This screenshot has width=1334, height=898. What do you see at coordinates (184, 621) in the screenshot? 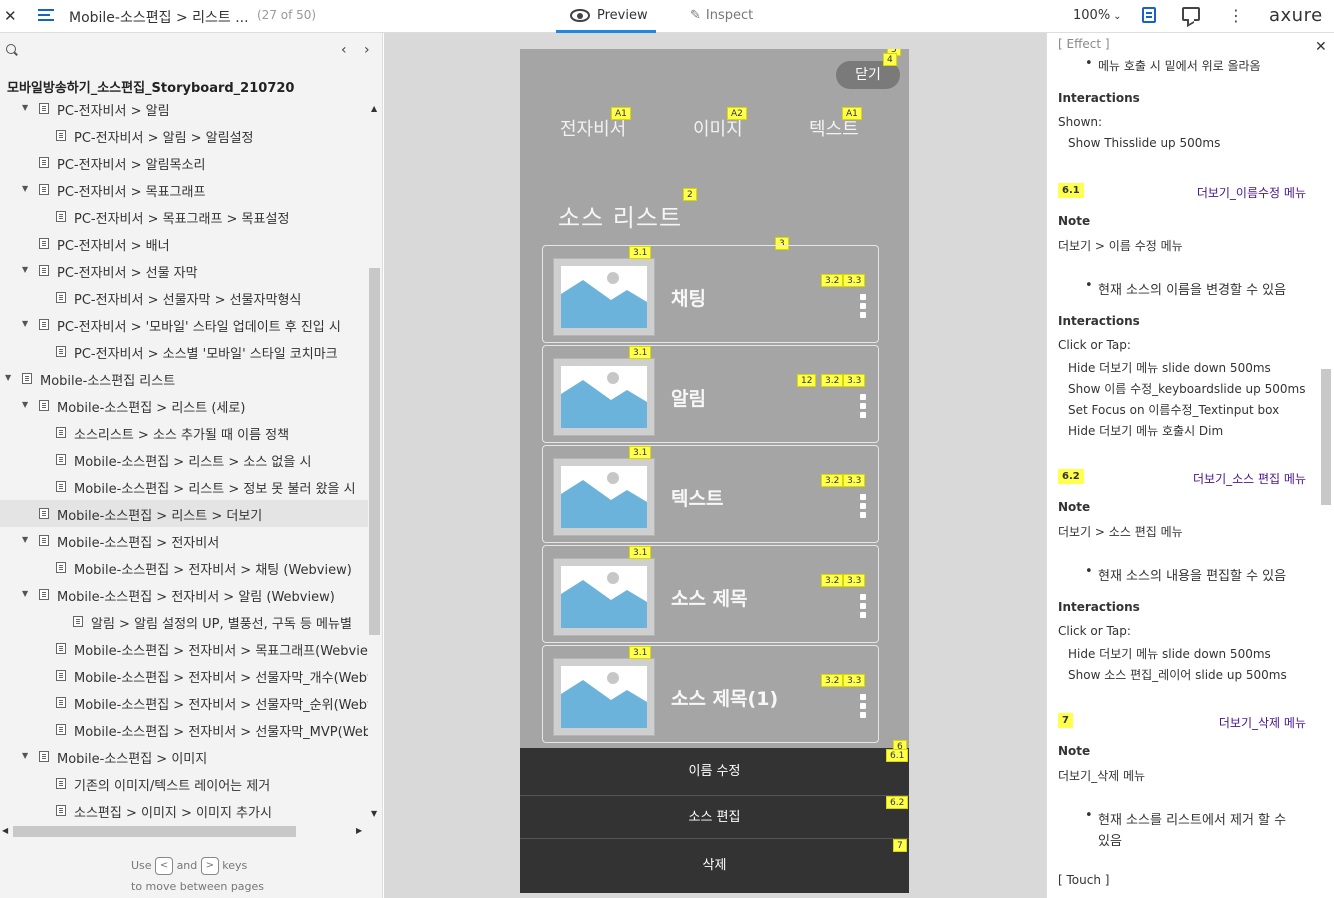
I see `tree-item: 알림 > 알림 설정의 UP, 별풍선, 구독 등 메뉴별` at bounding box center [184, 621].